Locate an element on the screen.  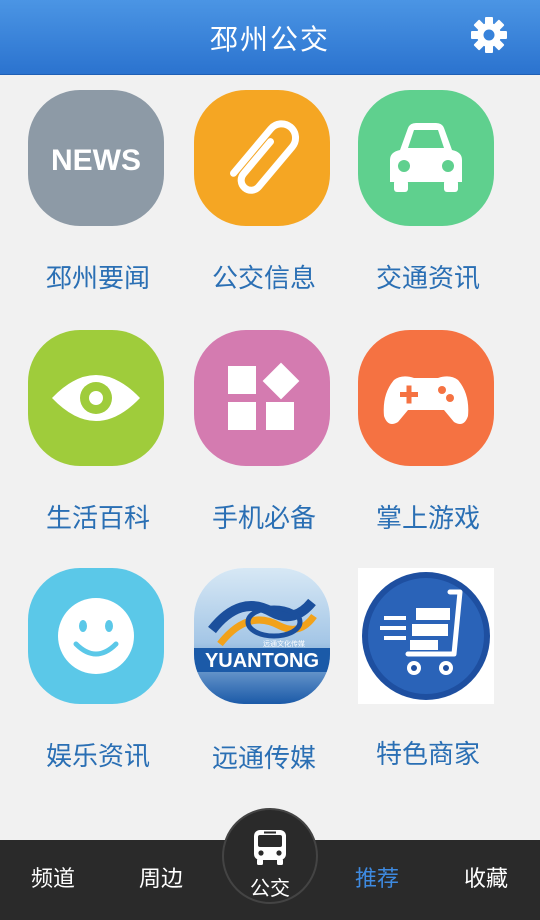
tile-label: 交通资讯 is located at coordinates (427, 279).